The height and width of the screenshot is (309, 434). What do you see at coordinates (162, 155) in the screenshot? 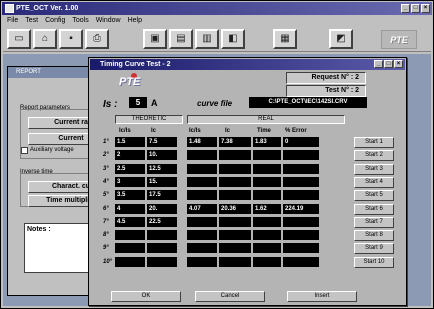
I see `grid-cell: 10.` at bounding box center [162, 155].